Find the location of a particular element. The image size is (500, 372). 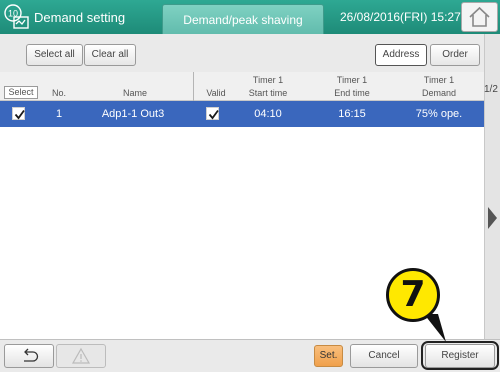

demand-setting-icon: 10 is located at coordinates (18, 17).